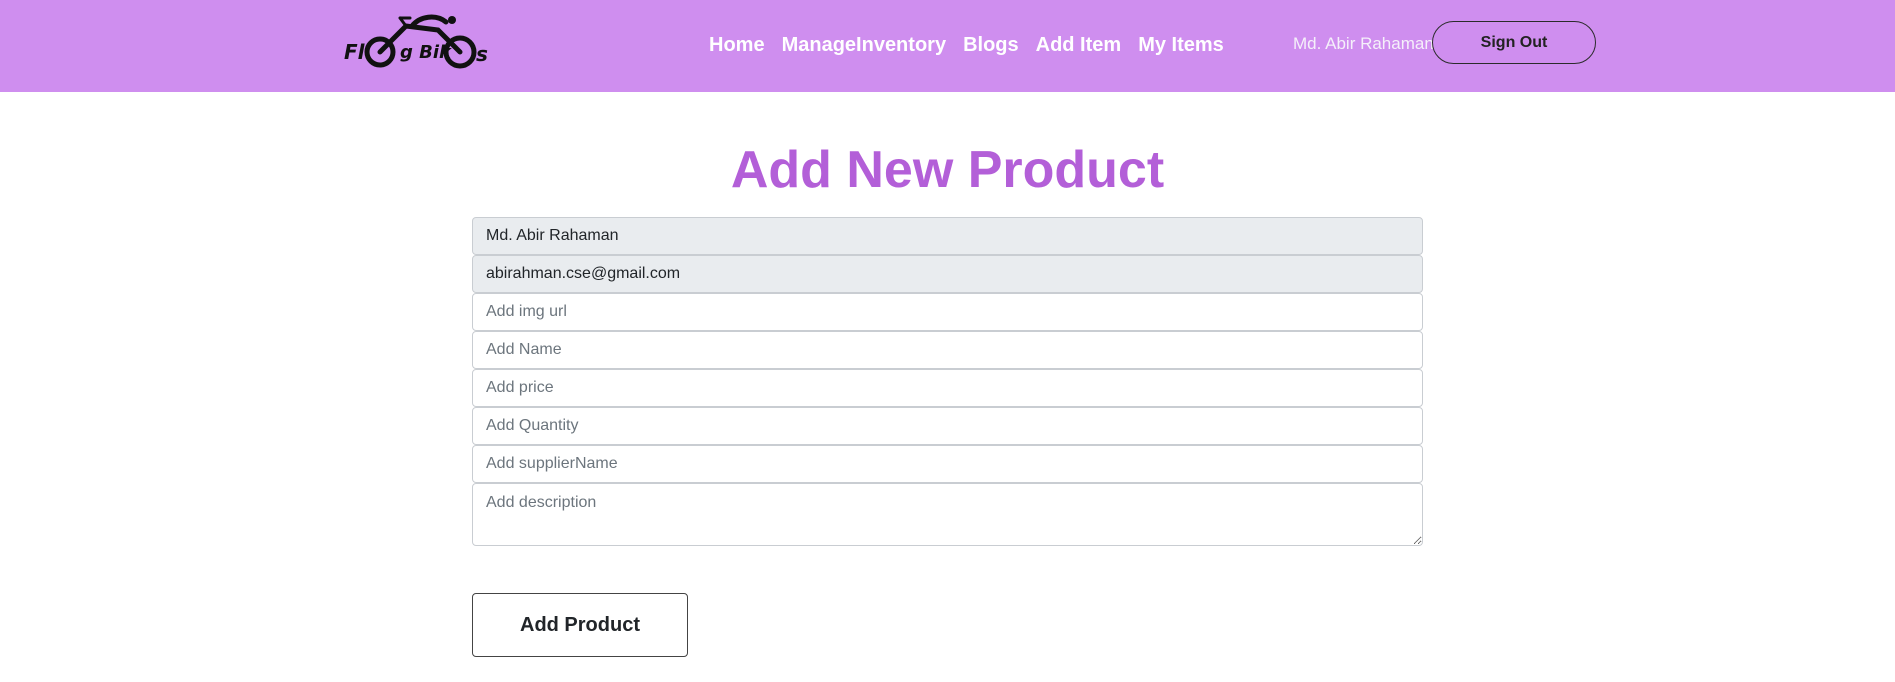 Image resolution: width=1895 pixels, height=682 pixels. I want to click on add-product-button: Add Product, so click(580, 625).